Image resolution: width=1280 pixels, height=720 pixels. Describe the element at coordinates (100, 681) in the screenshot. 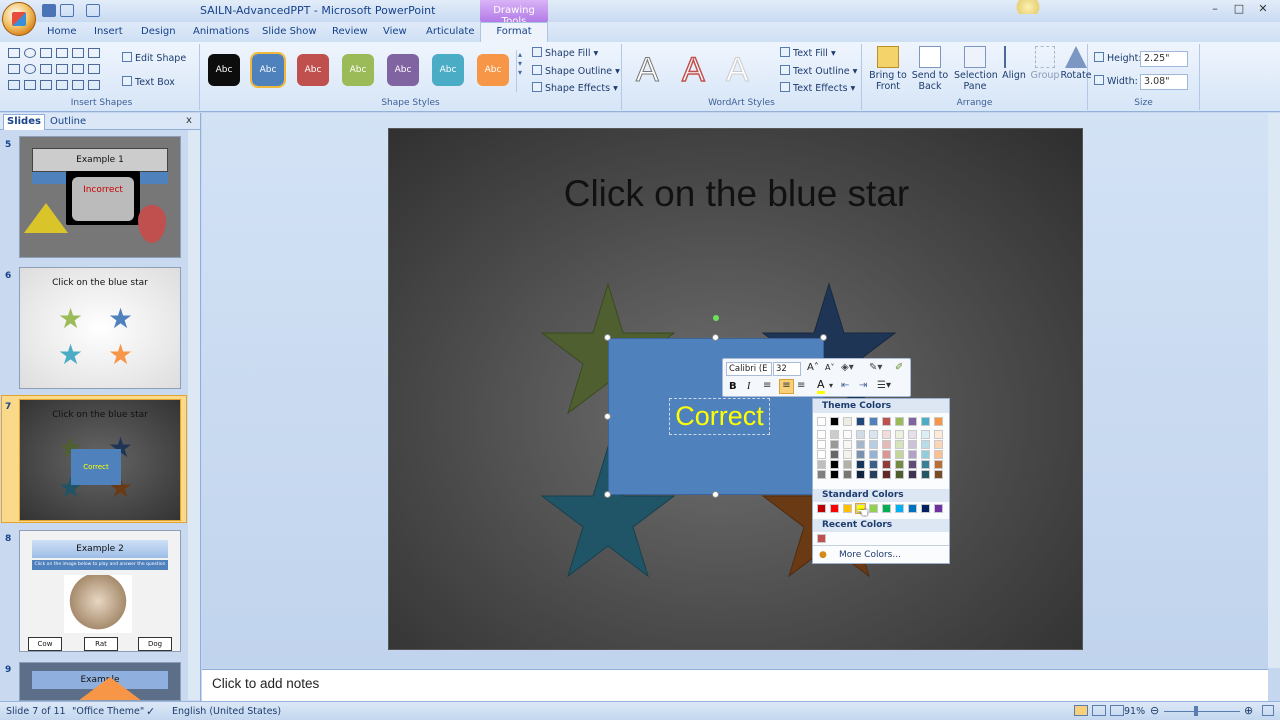

I see `slide-thumbnail-9: Example` at that location.